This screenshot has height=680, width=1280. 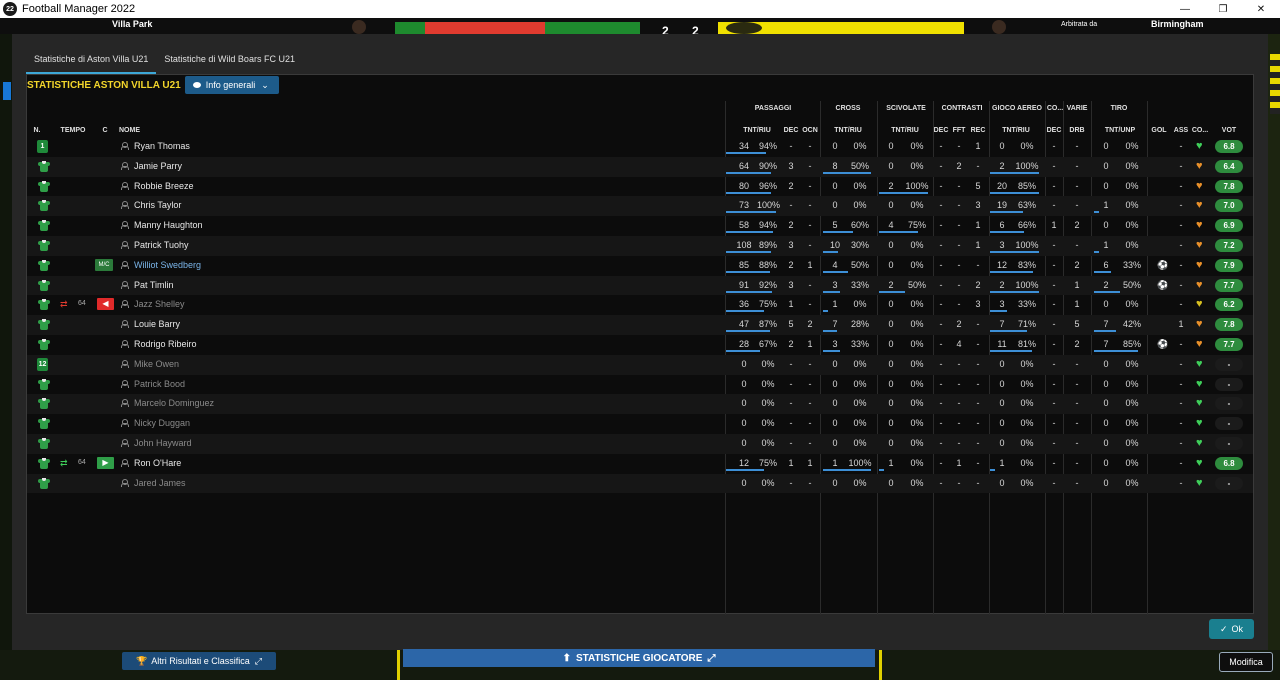 What do you see at coordinates (791, 363) in the screenshot?
I see `key-passes: -` at bounding box center [791, 363].